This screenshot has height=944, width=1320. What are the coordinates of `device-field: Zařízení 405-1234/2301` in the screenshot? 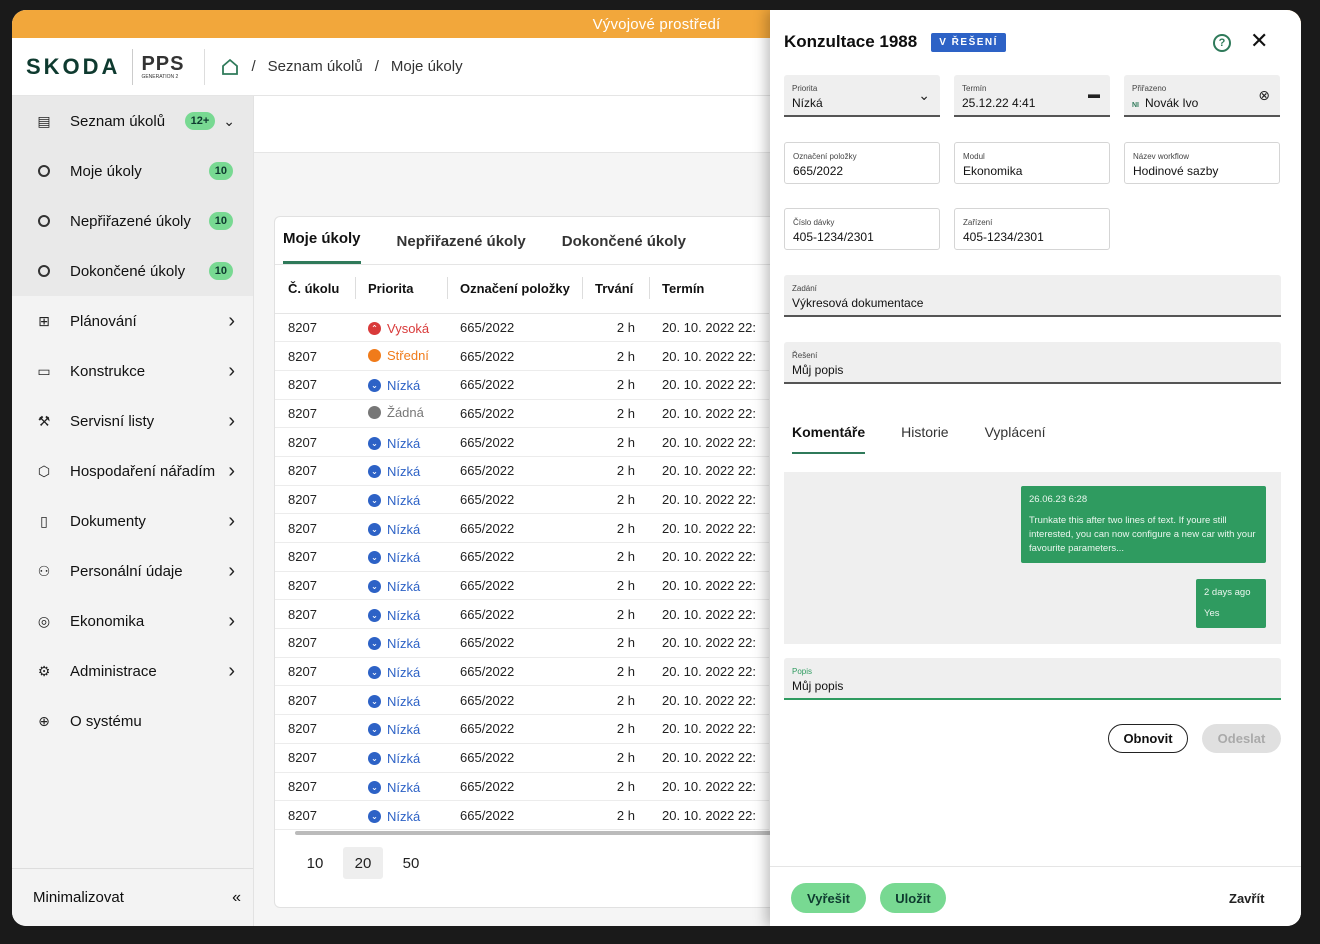 It's located at (1032, 229).